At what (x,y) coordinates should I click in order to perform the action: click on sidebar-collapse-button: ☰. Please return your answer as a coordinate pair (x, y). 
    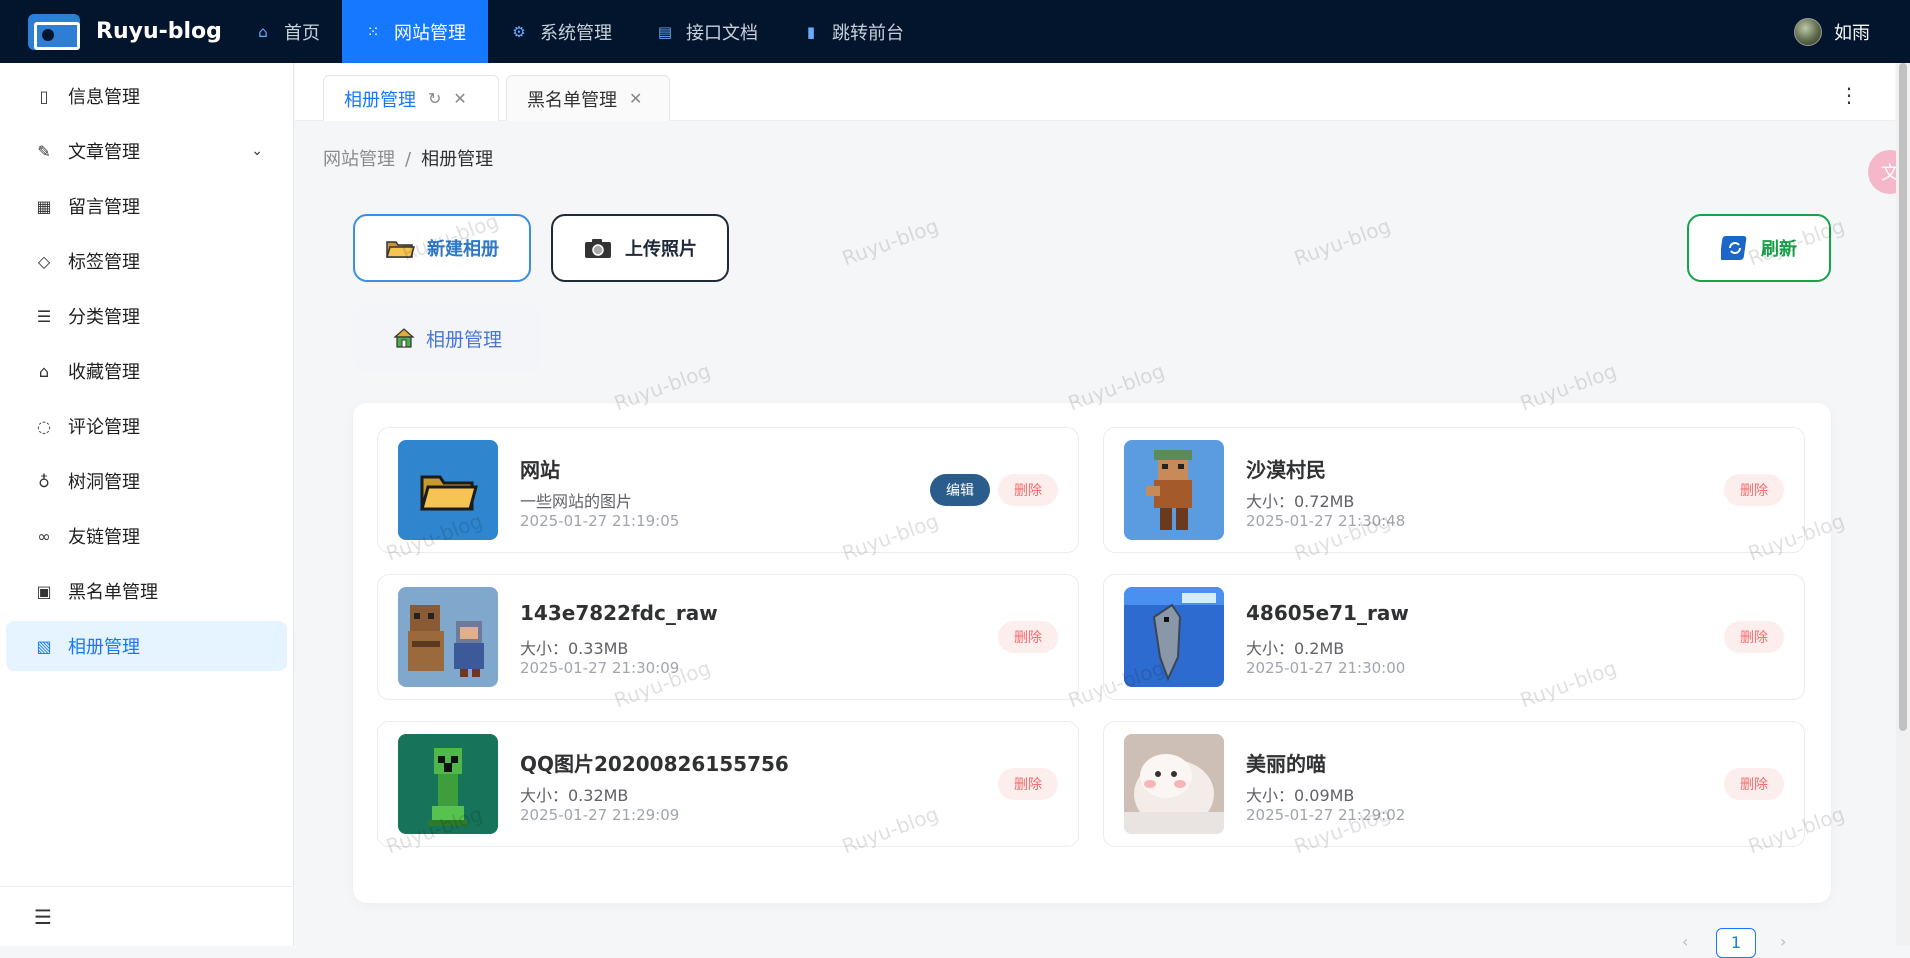
    Looking at the image, I should click on (147, 916).